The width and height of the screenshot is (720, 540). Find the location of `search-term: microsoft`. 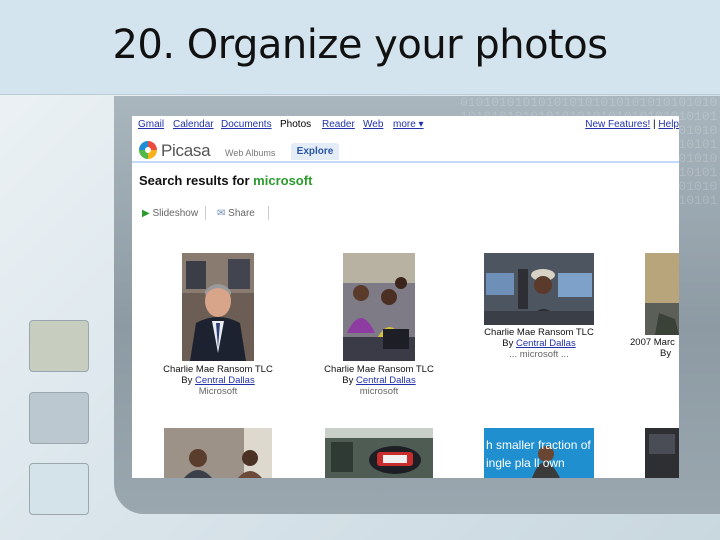

search-term: microsoft is located at coordinates (283, 180).